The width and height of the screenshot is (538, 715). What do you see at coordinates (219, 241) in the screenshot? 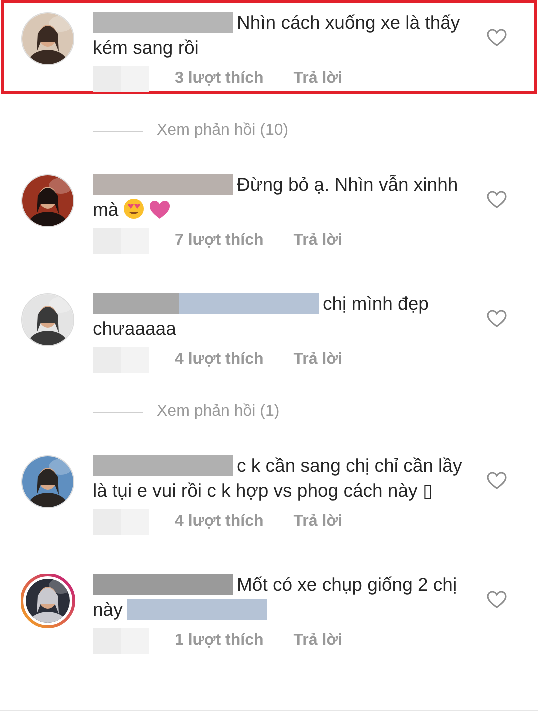
I see `likes-link: 7 lượt thích` at bounding box center [219, 241].